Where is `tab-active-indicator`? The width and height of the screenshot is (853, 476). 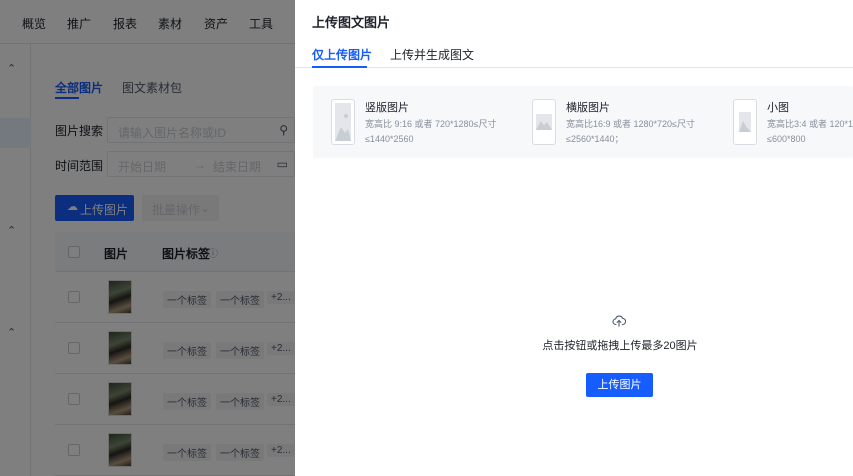 tab-active-indicator is located at coordinates (339, 67).